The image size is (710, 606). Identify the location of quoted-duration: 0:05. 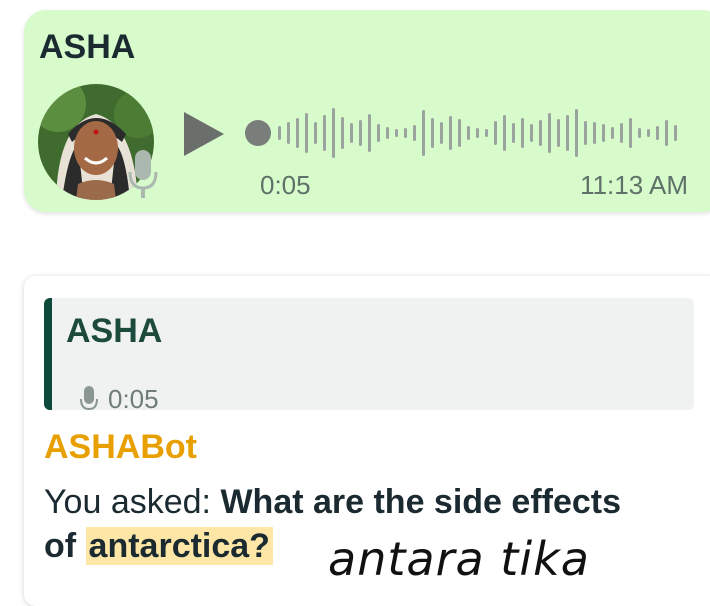
(133, 397).